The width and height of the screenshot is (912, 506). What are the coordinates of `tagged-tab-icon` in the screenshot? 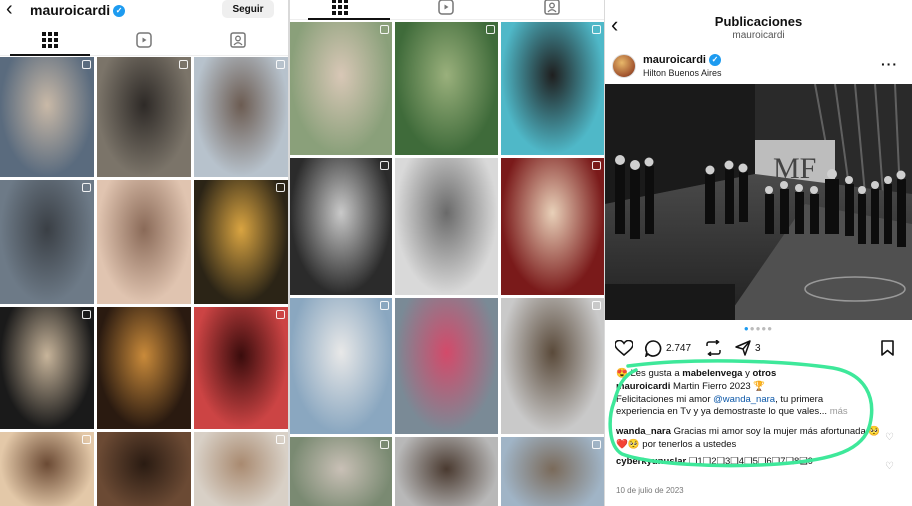 It's located at (238, 40).